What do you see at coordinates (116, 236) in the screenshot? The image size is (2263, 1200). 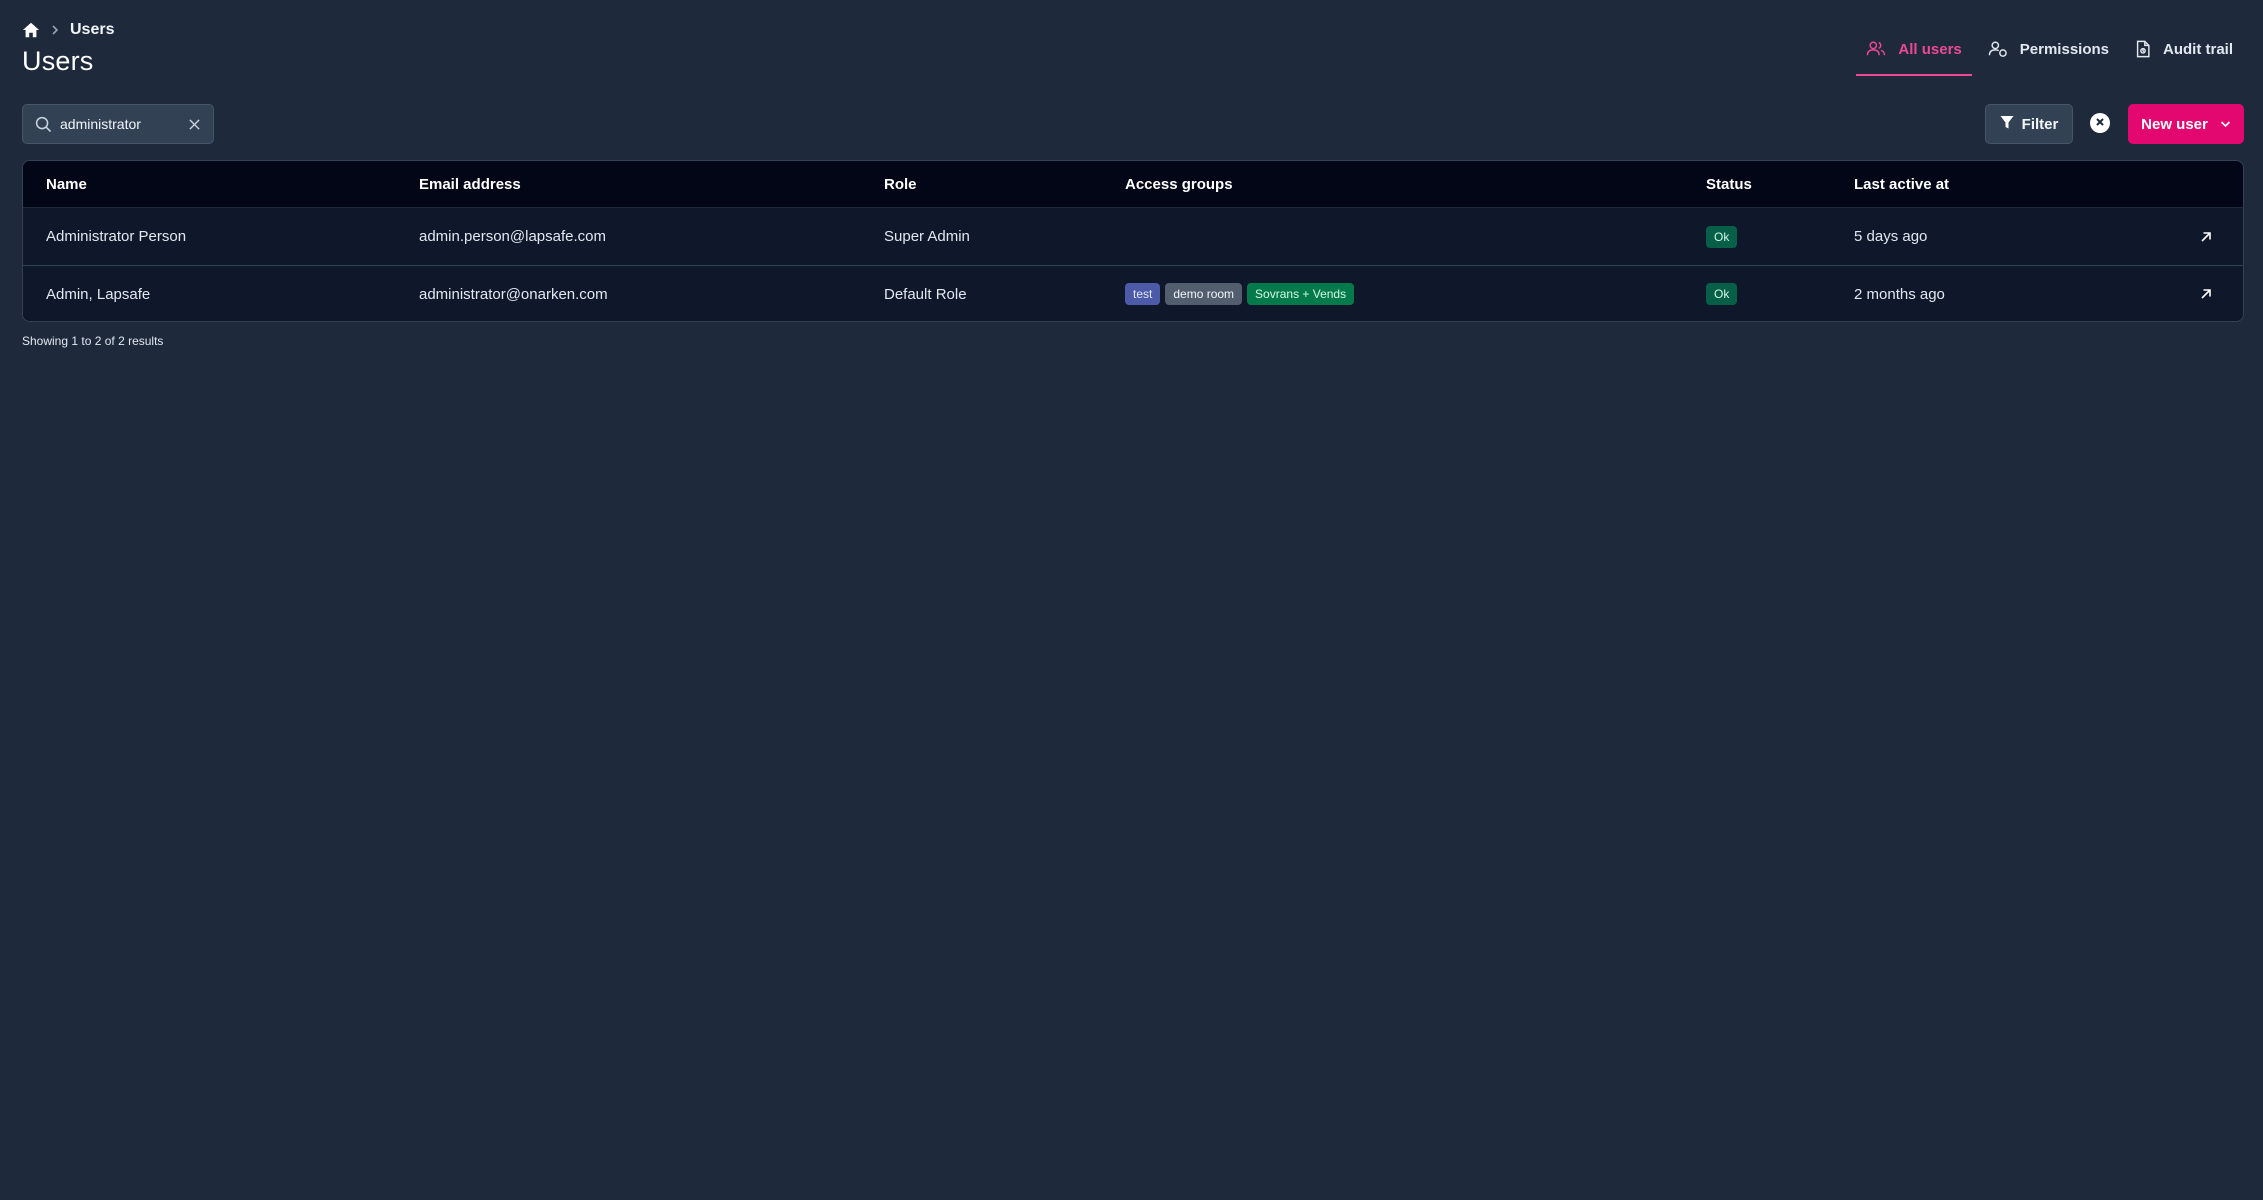 I see `user-name: Administrator Person` at bounding box center [116, 236].